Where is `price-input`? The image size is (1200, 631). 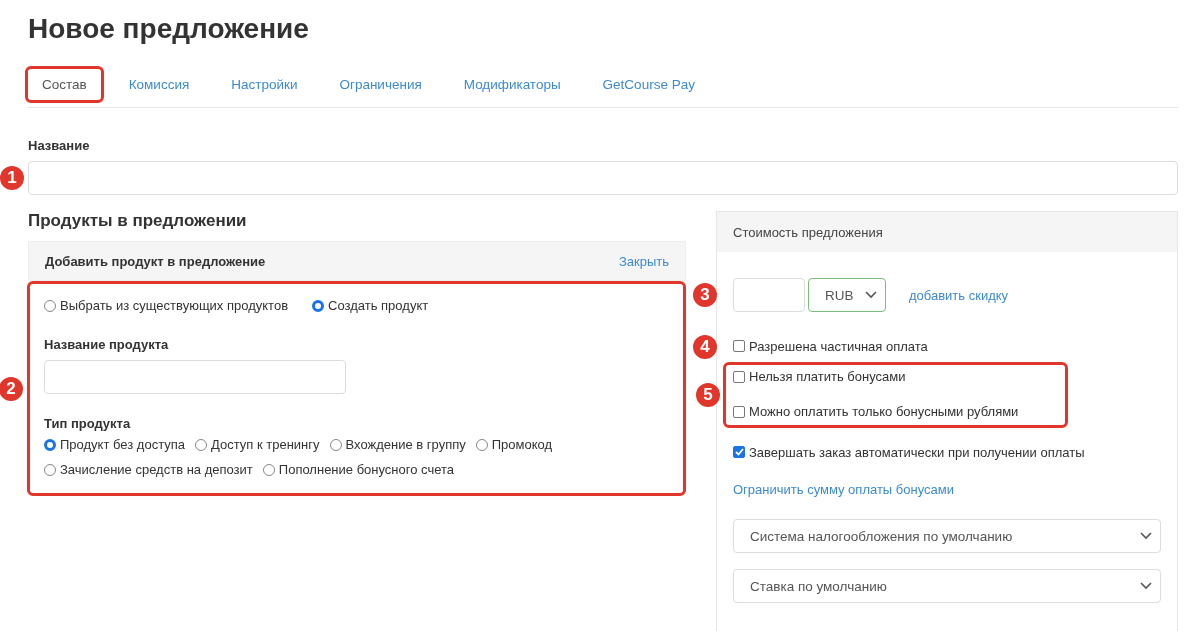 price-input is located at coordinates (769, 295).